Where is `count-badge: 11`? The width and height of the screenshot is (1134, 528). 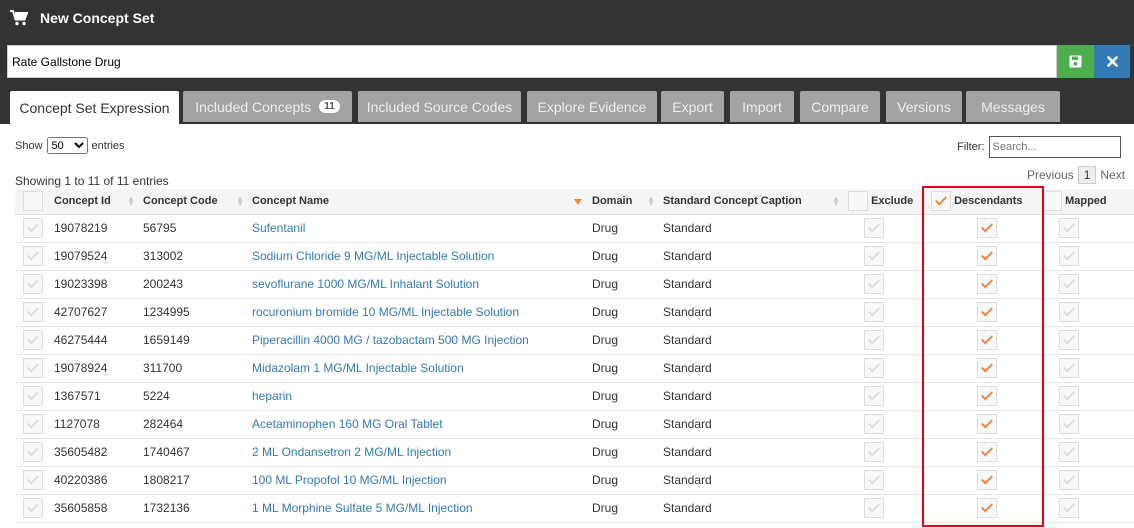
count-badge: 11 is located at coordinates (329, 106).